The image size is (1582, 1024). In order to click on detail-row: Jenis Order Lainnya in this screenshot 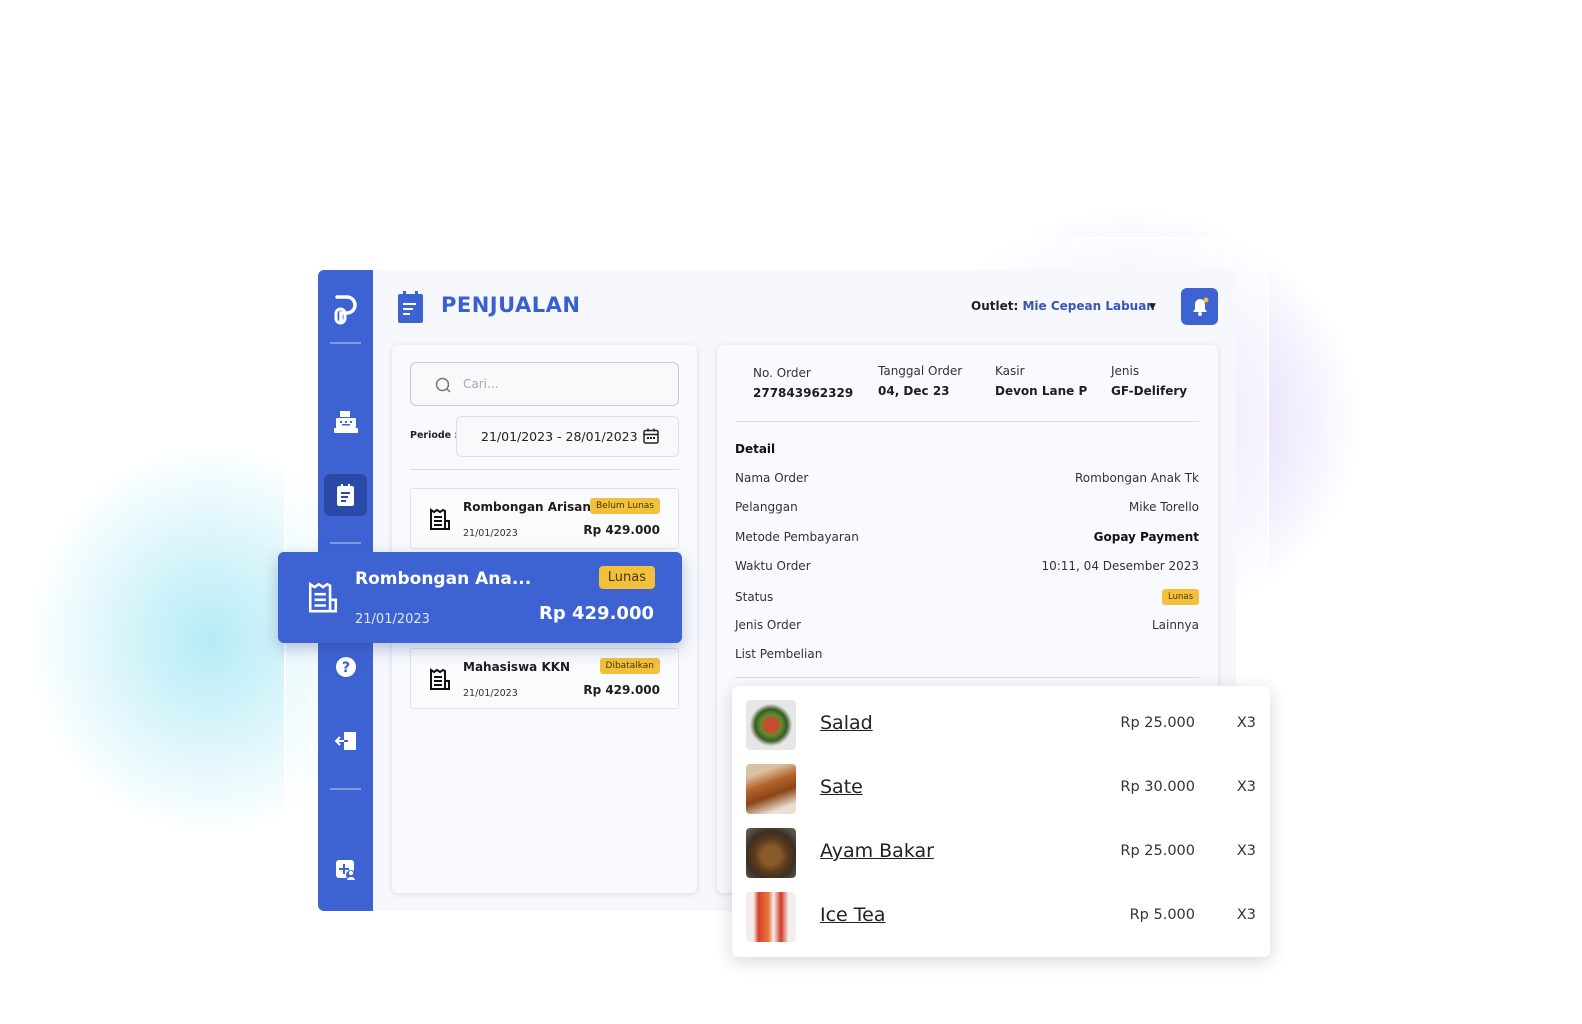, I will do `click(967, 625)`.